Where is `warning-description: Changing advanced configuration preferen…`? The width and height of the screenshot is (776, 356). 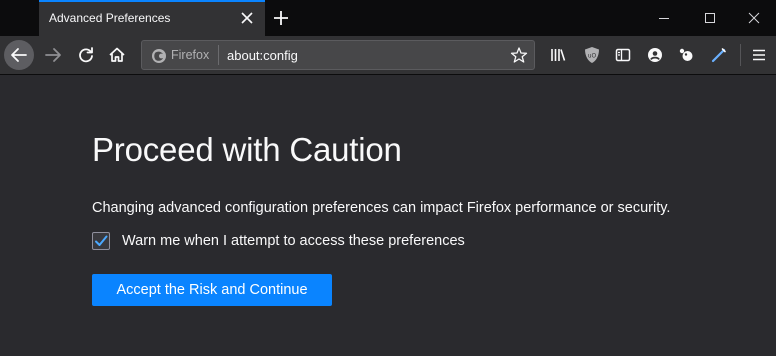
warning-description: Changing advanced configuration preferen… is located at coordinates (381, 208).